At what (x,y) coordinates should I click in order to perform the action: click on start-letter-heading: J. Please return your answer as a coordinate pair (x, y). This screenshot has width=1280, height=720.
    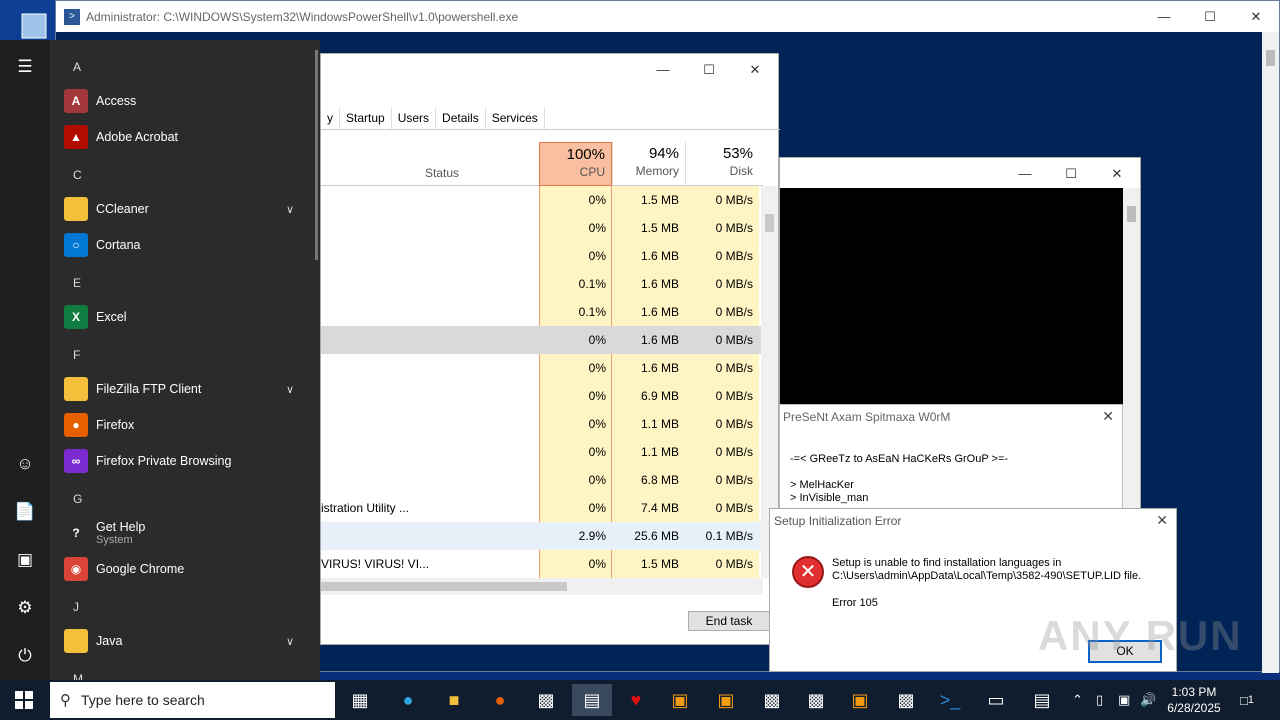
    Looking at the image, I should click on (76, 607).